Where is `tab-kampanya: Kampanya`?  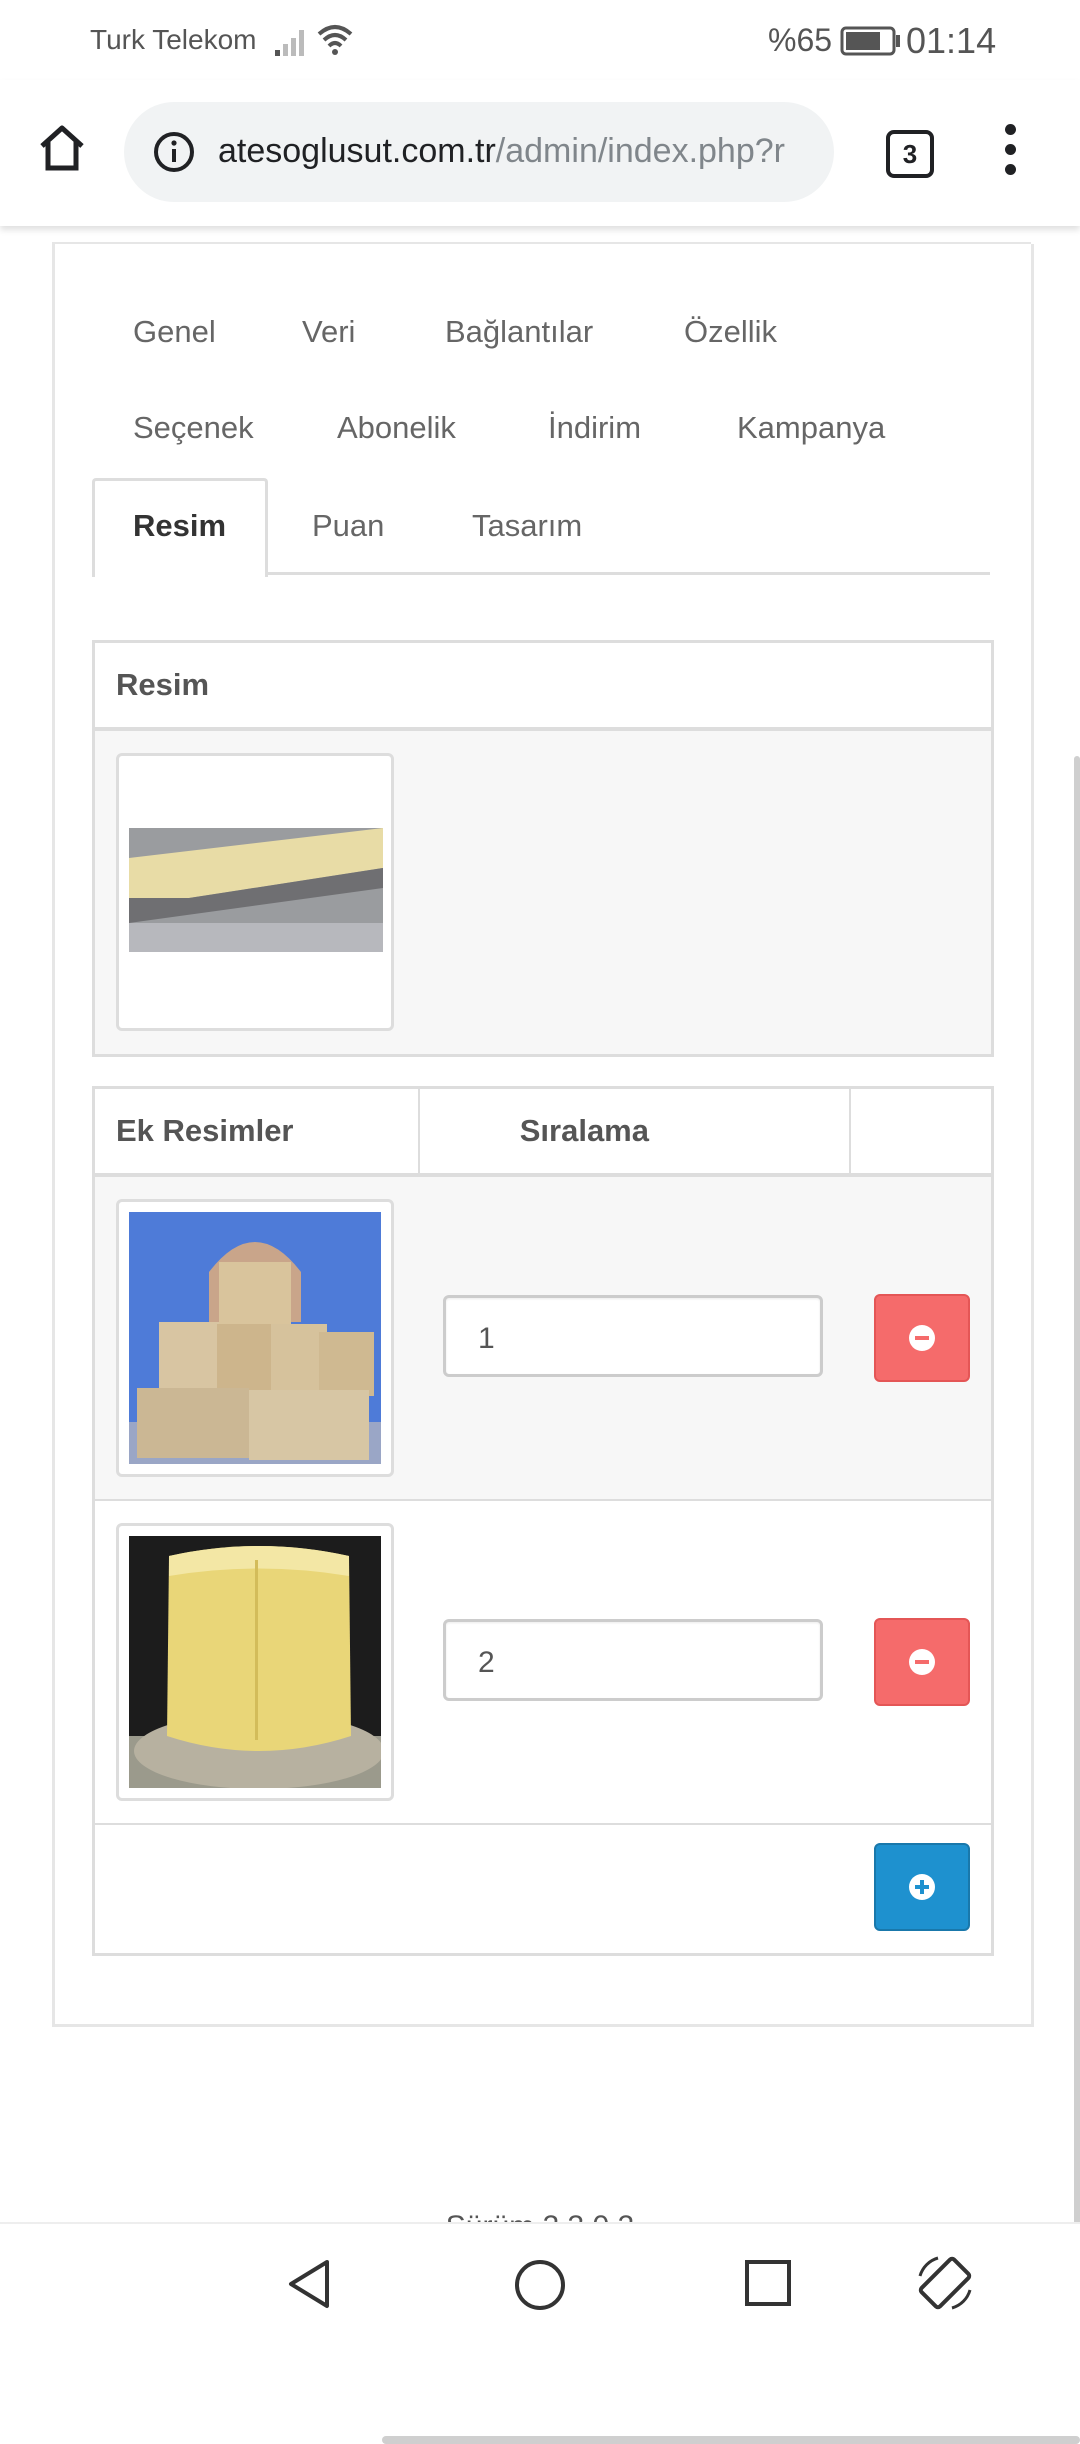
tab-kampanya: Kampanya is located at coordinates (811, 428).